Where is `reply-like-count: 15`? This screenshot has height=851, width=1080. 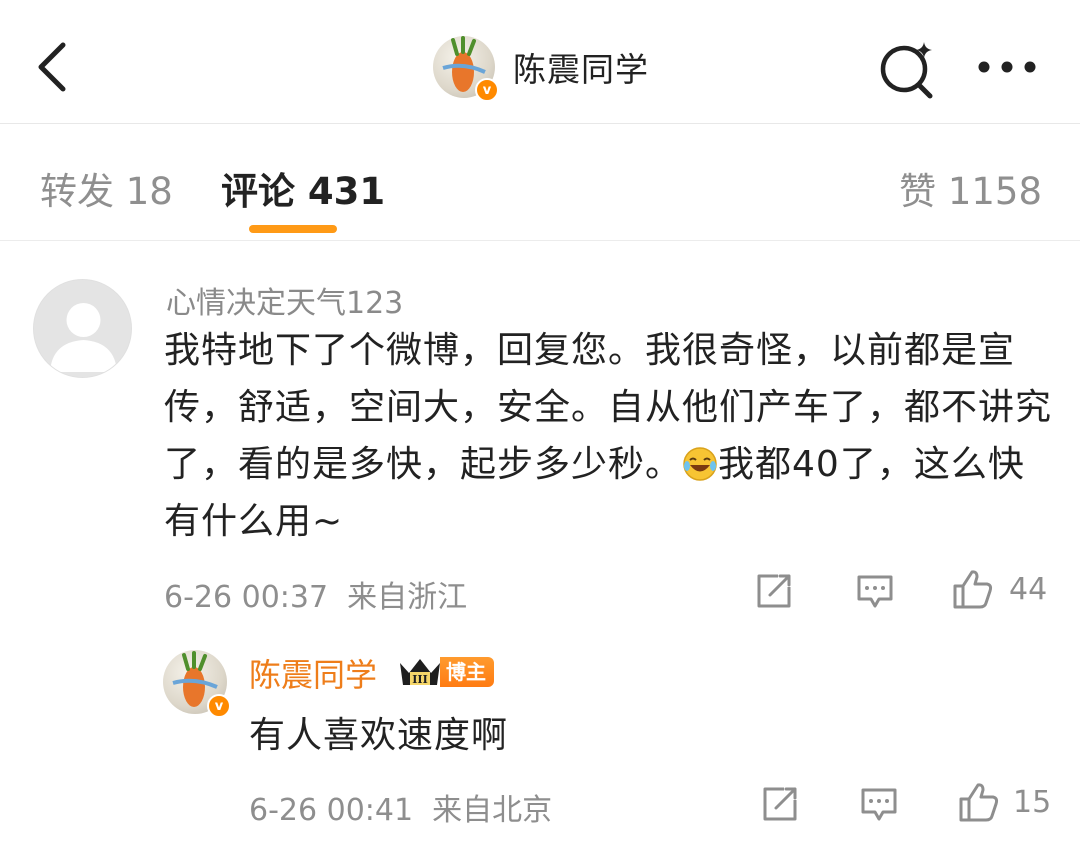 reply-like-count: 15 is located at coordinates (1032, 802).